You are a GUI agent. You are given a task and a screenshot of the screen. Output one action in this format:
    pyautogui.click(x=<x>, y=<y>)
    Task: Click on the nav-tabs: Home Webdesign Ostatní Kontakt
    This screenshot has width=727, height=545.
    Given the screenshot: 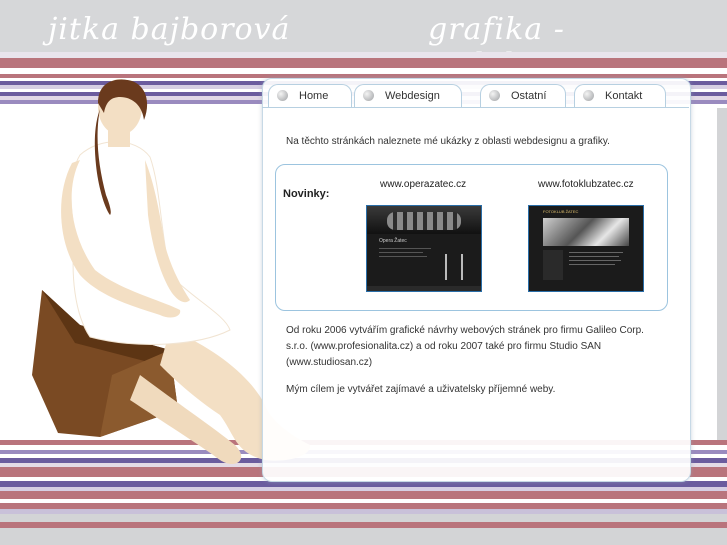 What is the action you would take?
    pyautogui.click(x=475, y=96)
    